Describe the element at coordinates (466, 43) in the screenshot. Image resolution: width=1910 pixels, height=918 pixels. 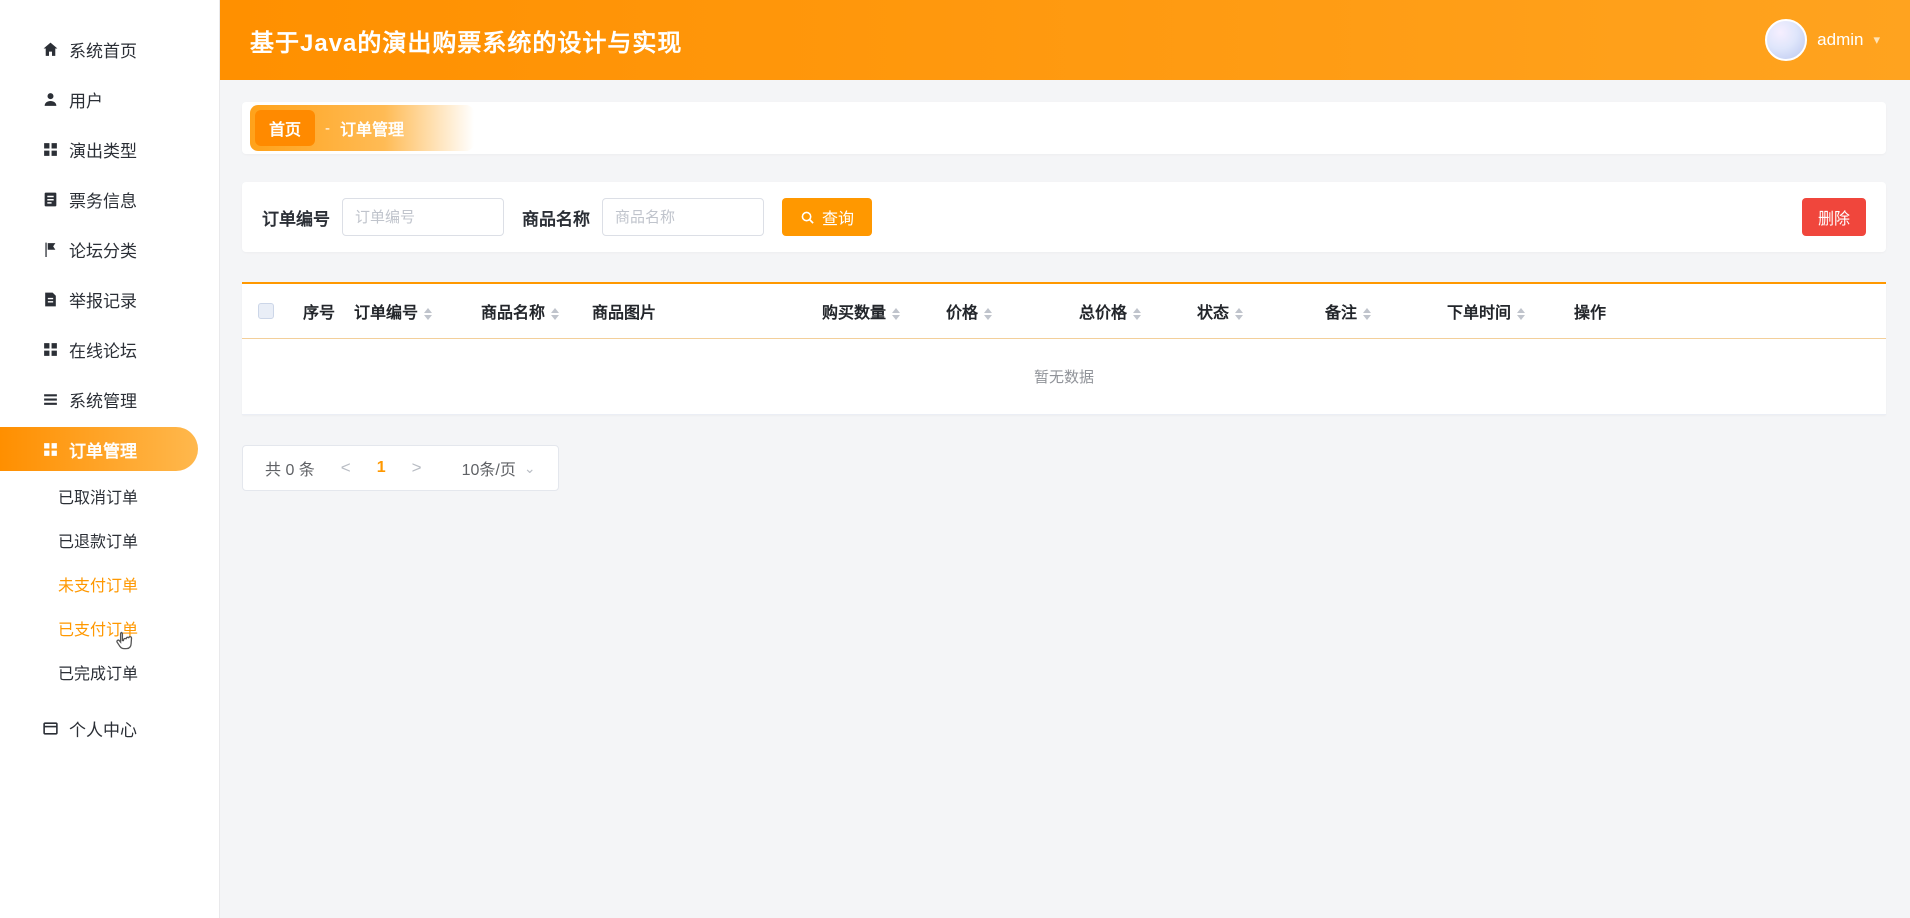
I see `page-title: 基于Java的演出购票系统的设计与实现` at that location.